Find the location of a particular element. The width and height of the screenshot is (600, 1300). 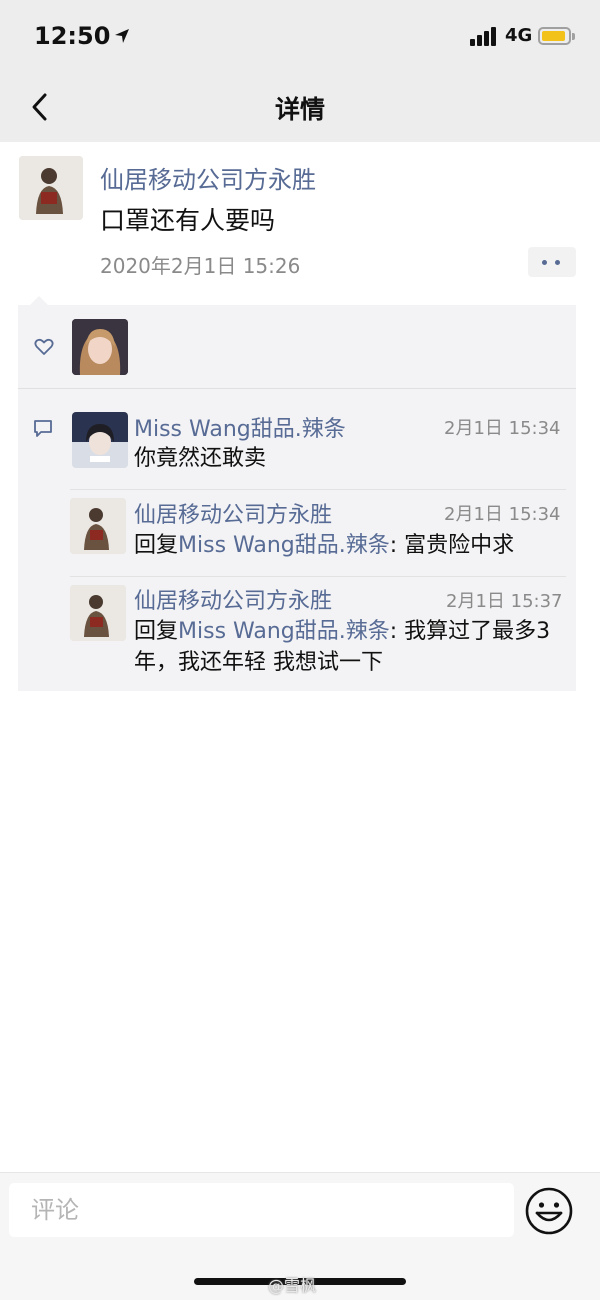

comment-time: 2月1日 15:37 is located at coordinates (504, 601).